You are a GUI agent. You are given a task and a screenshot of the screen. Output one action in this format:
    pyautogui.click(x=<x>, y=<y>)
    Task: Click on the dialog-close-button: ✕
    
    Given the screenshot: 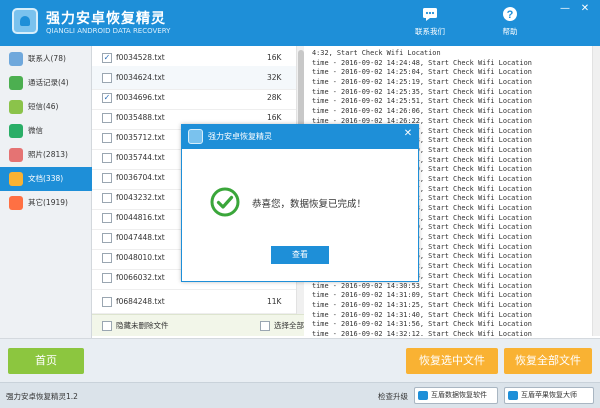 What is the action you would take?
    pyautogui.click(x=408, y=134)
    